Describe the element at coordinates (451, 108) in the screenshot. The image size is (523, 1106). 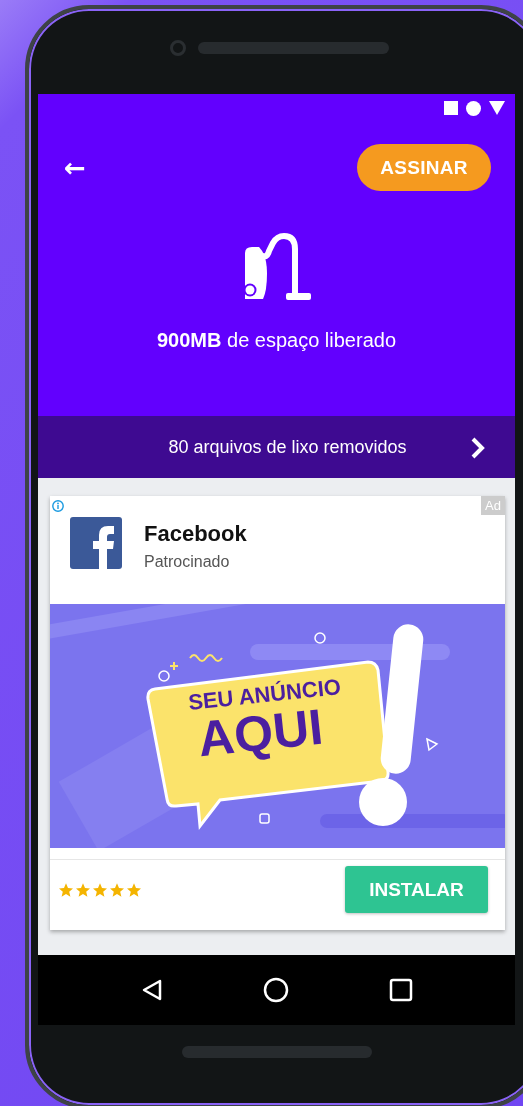
I see `square-status-icon` at that location.